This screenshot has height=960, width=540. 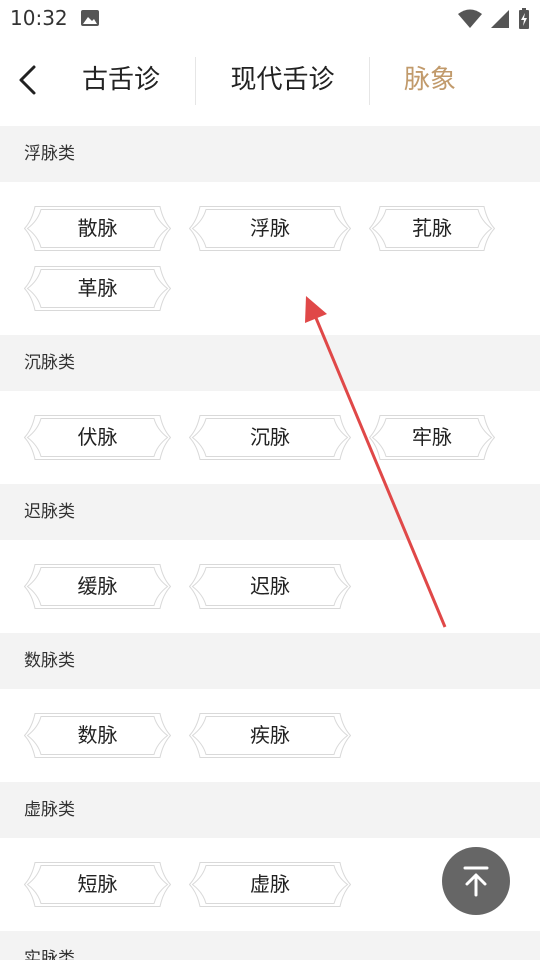 I want to click on pulse-tag: 浮脉, so click(x=270, y=228).